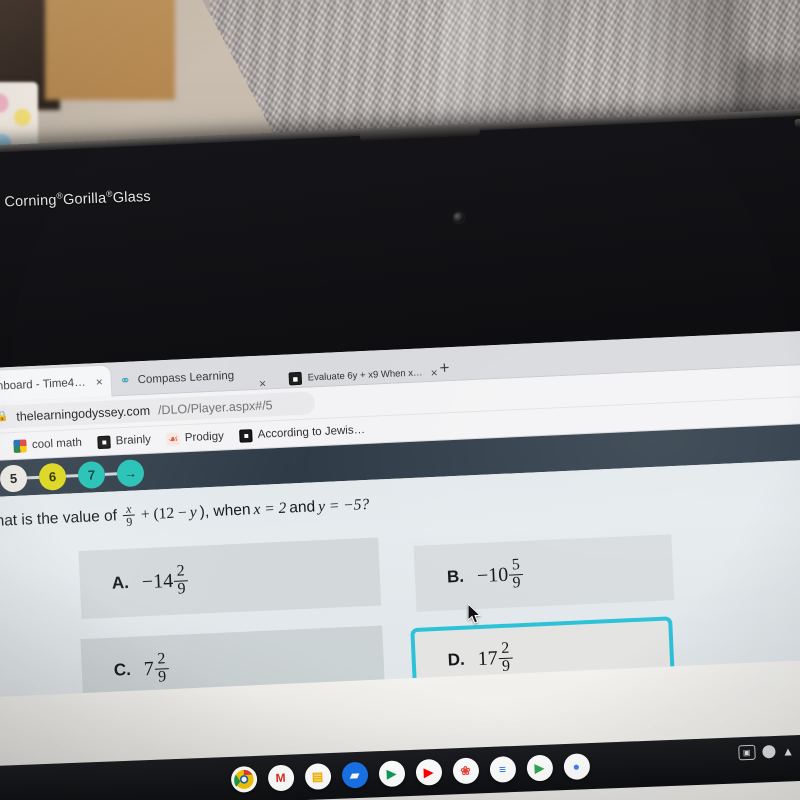 This screenshot has width=800, height=800. What do you see at coordinates (230, 578) in the screenshot?
I see `answer-option-a: A. −14 2 9` at bounding box center [230, 578].